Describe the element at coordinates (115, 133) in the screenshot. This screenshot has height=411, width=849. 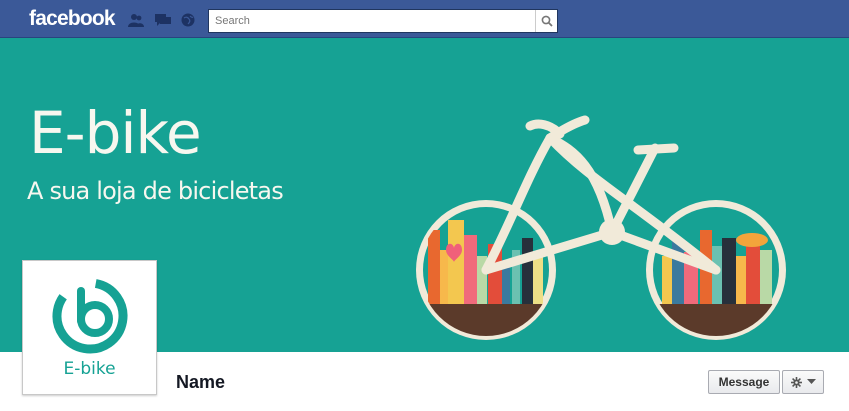
I see `cover-title: E-bike` at that location.